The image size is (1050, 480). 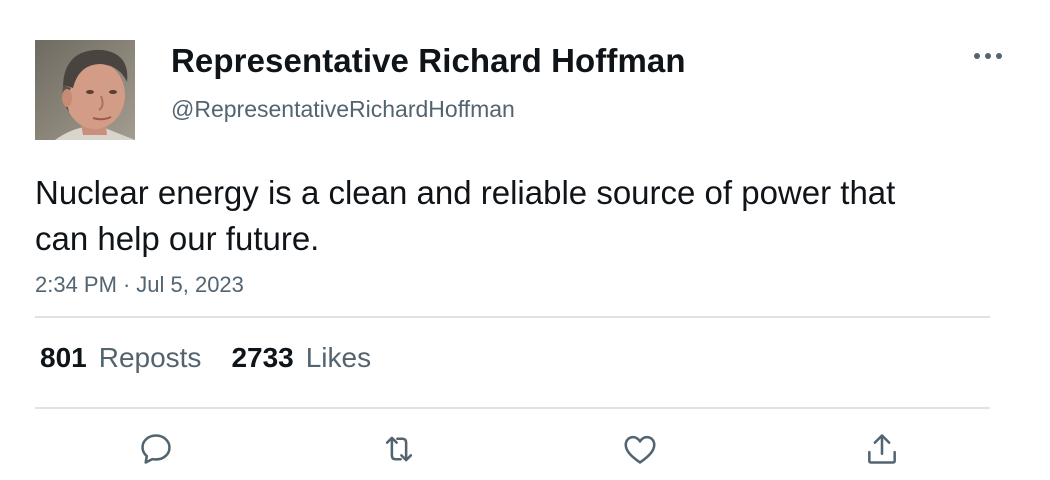 I want to click on repost-icon, so click(x=399, y=449).